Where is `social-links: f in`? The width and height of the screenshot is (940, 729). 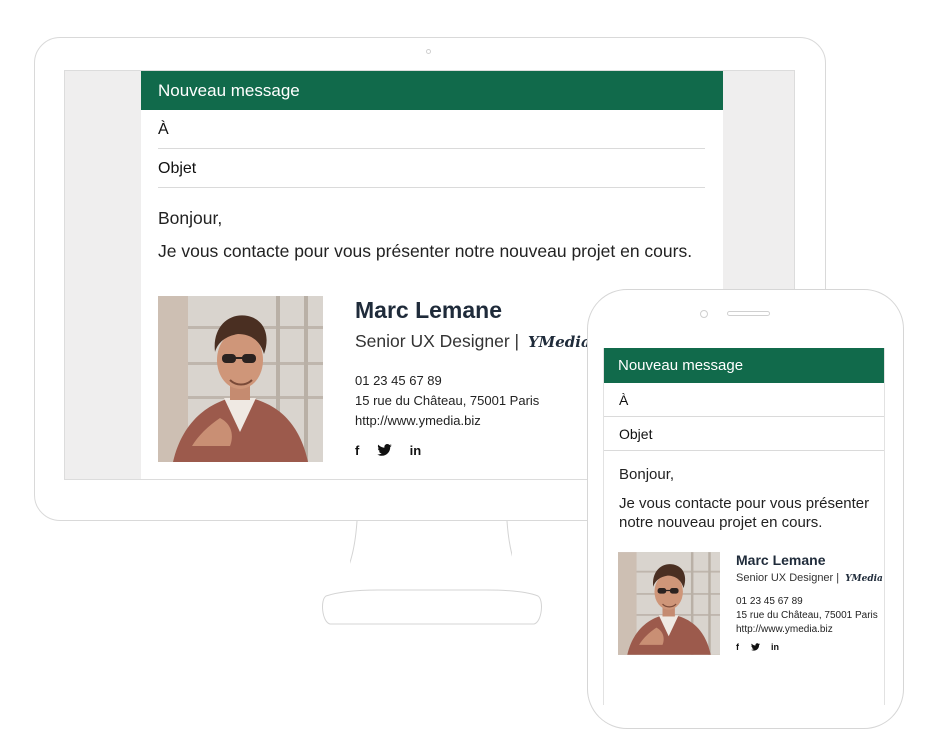
social-links: f in is located at coordinates (395, 450).